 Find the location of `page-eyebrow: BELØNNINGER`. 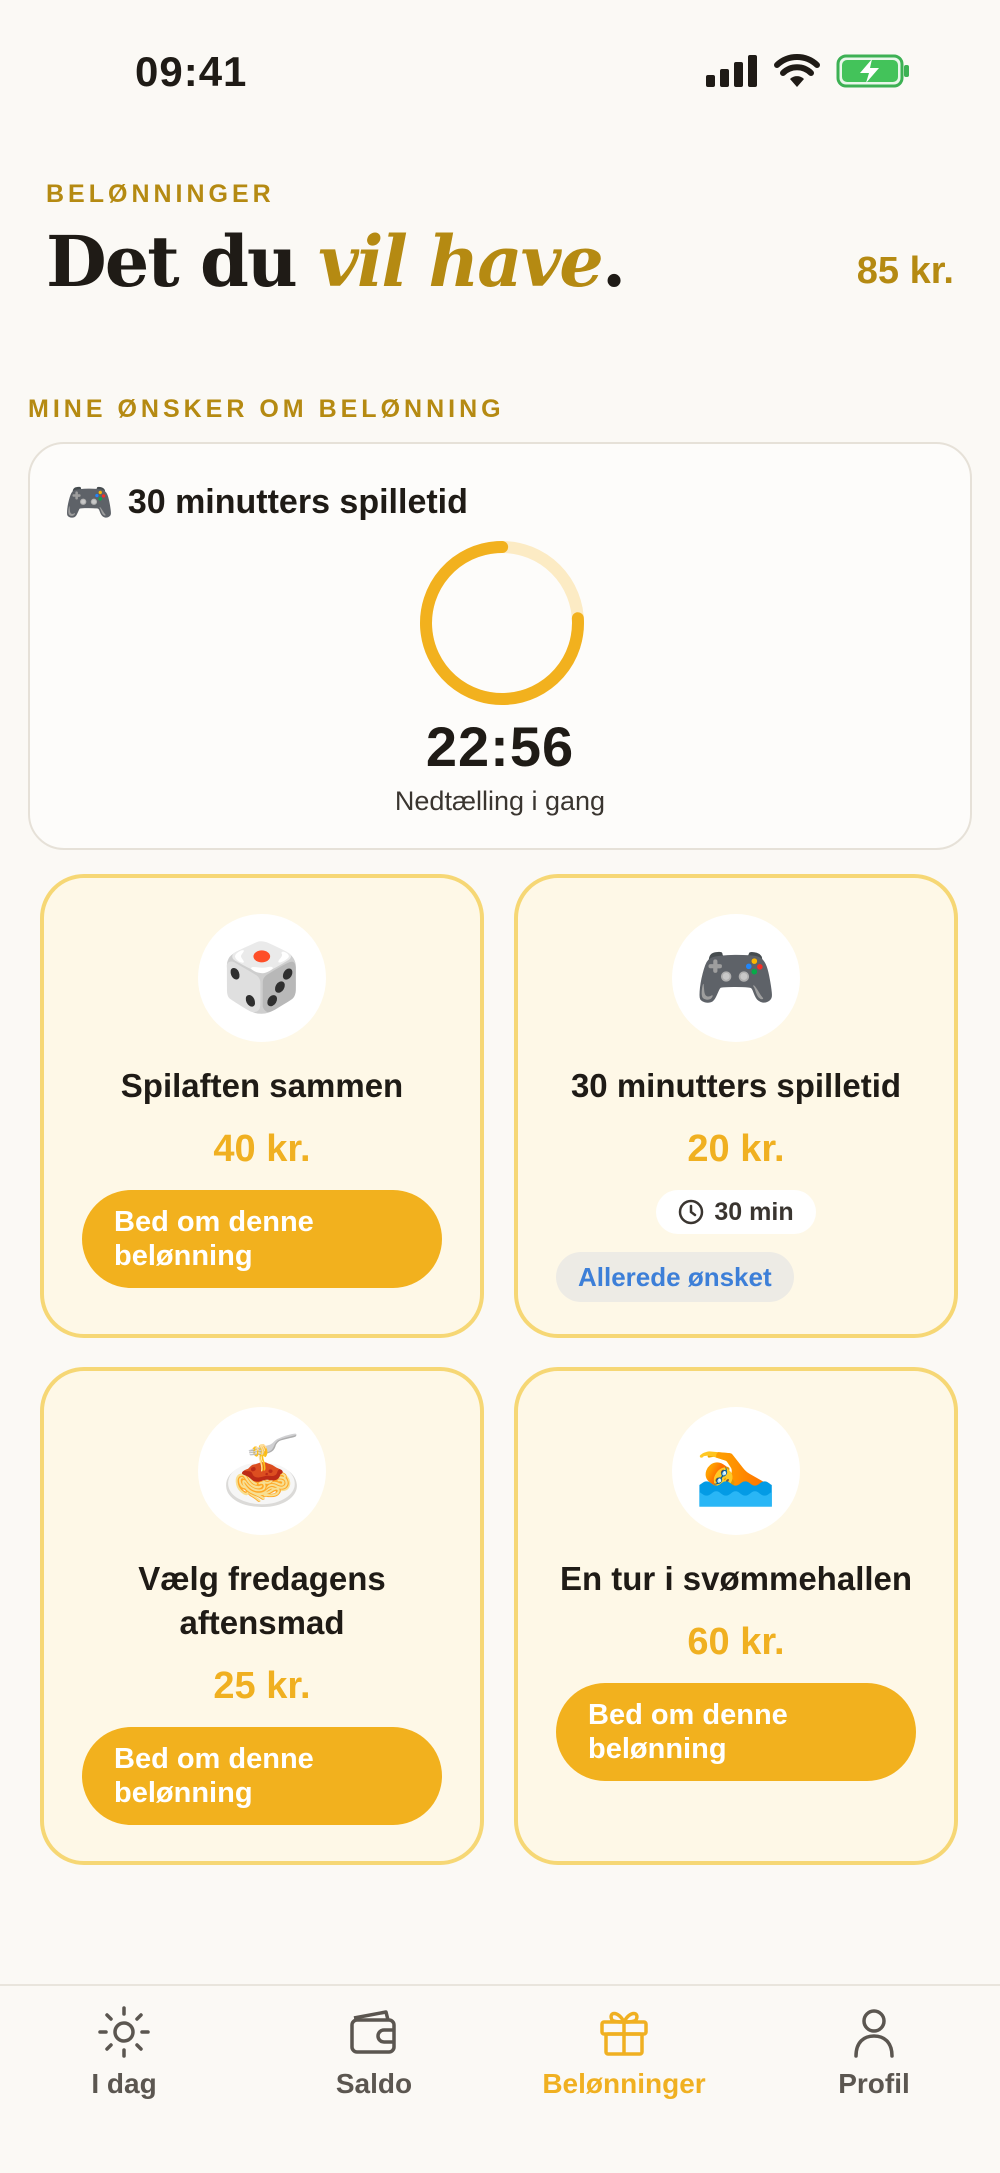

page-eyebrow: BELØNNINGER is located at coordinates (160, 194).